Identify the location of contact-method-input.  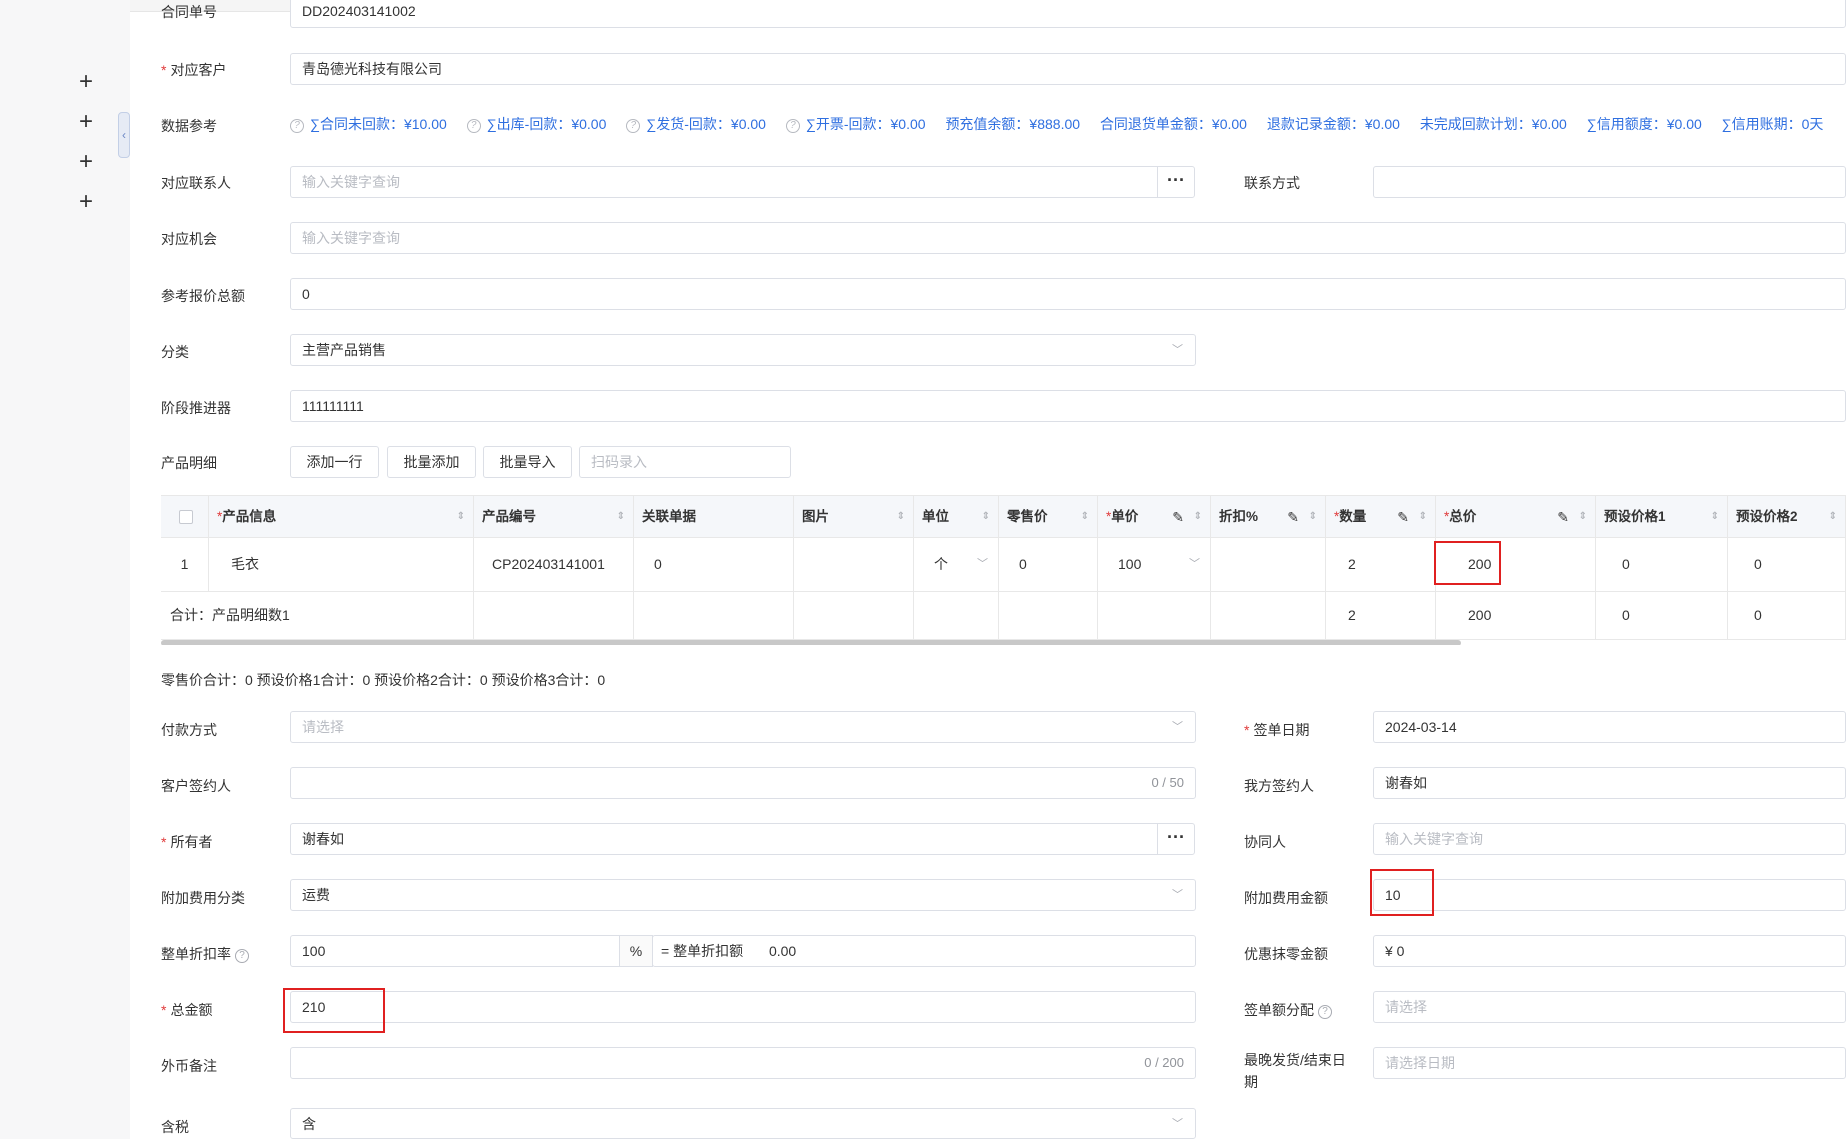
(1609, 182).